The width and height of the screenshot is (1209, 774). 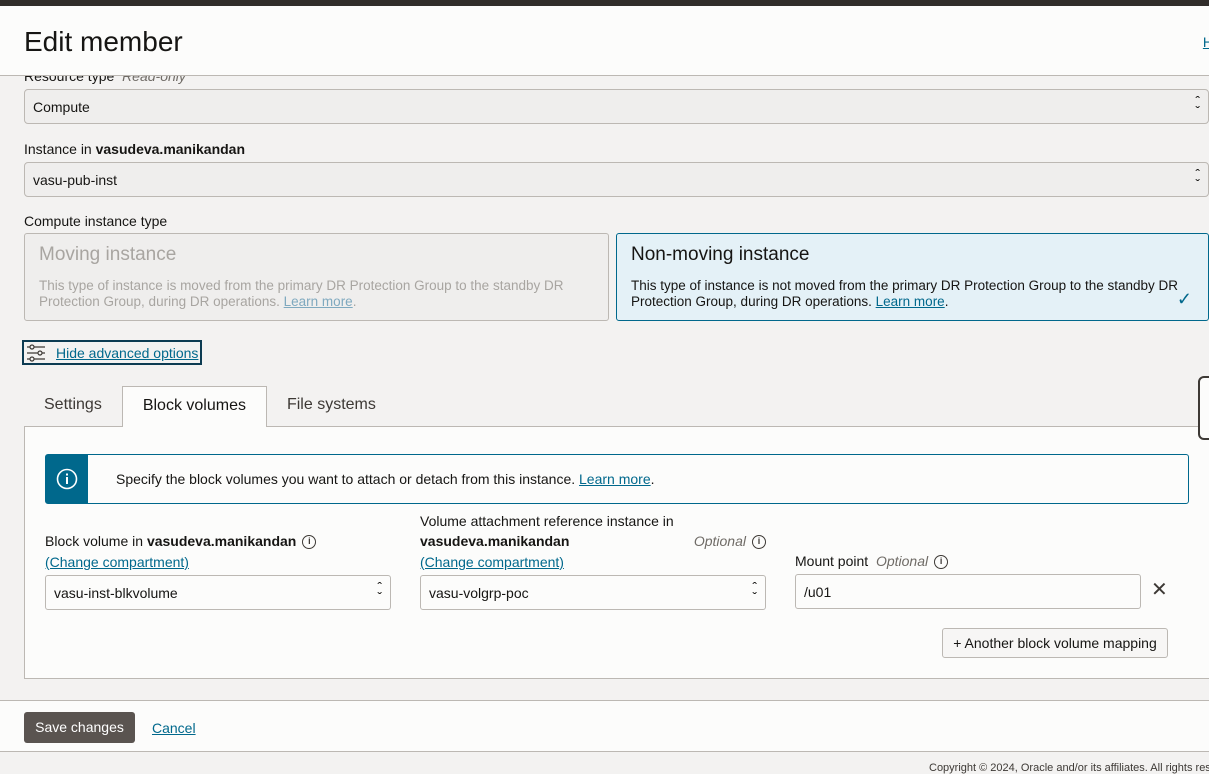 What do you see at coordinates (547, 521) in the screenshot?
I see `attachment-label: Volume attachment reference instance in` at bounding box center [547, 521].